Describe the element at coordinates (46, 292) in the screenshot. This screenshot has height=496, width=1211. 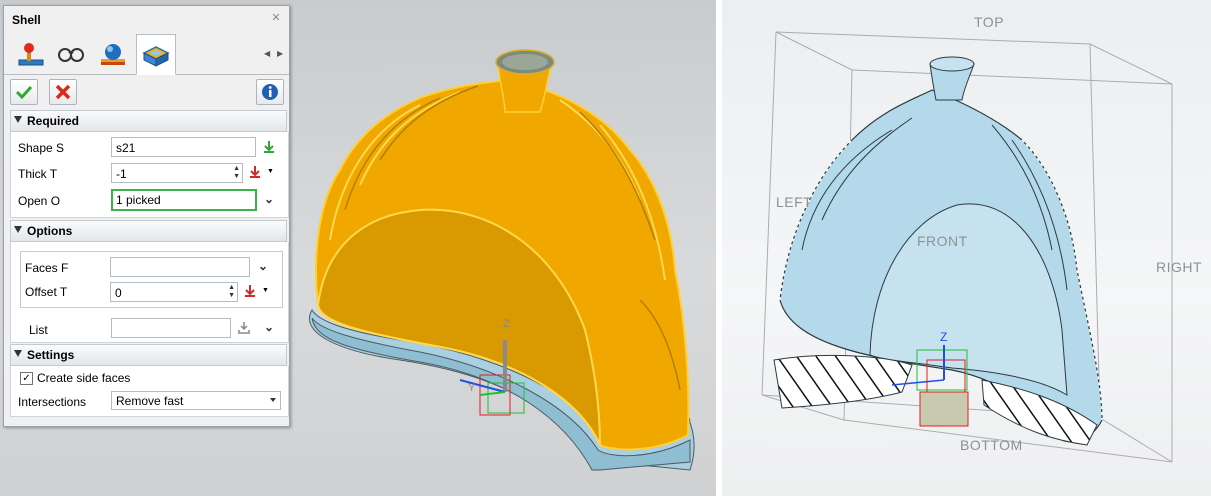
I see `offset-label: Offset T` at that location.